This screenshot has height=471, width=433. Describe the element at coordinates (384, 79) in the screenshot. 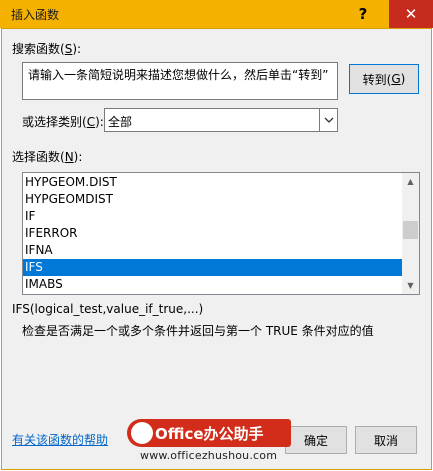

I see `goto-button: 转到(G)` at that location.